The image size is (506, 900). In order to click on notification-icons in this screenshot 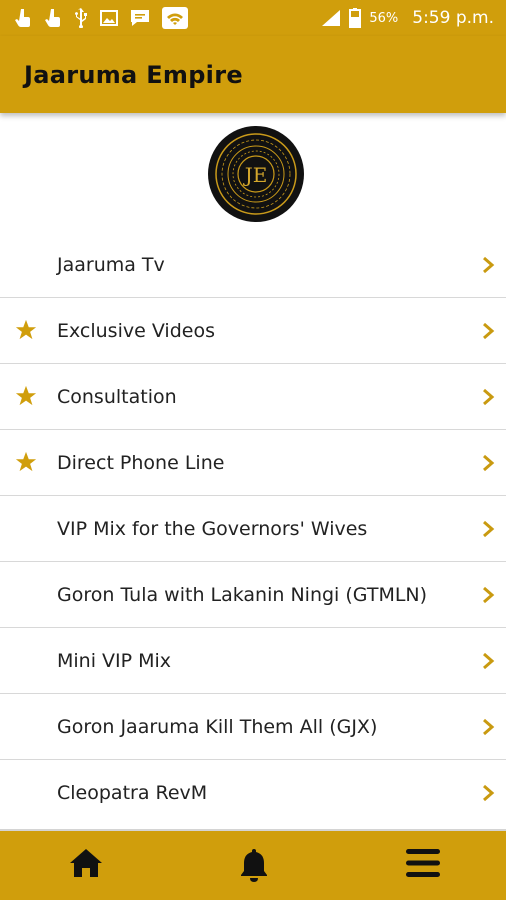, I will do `click(101, 18)`.